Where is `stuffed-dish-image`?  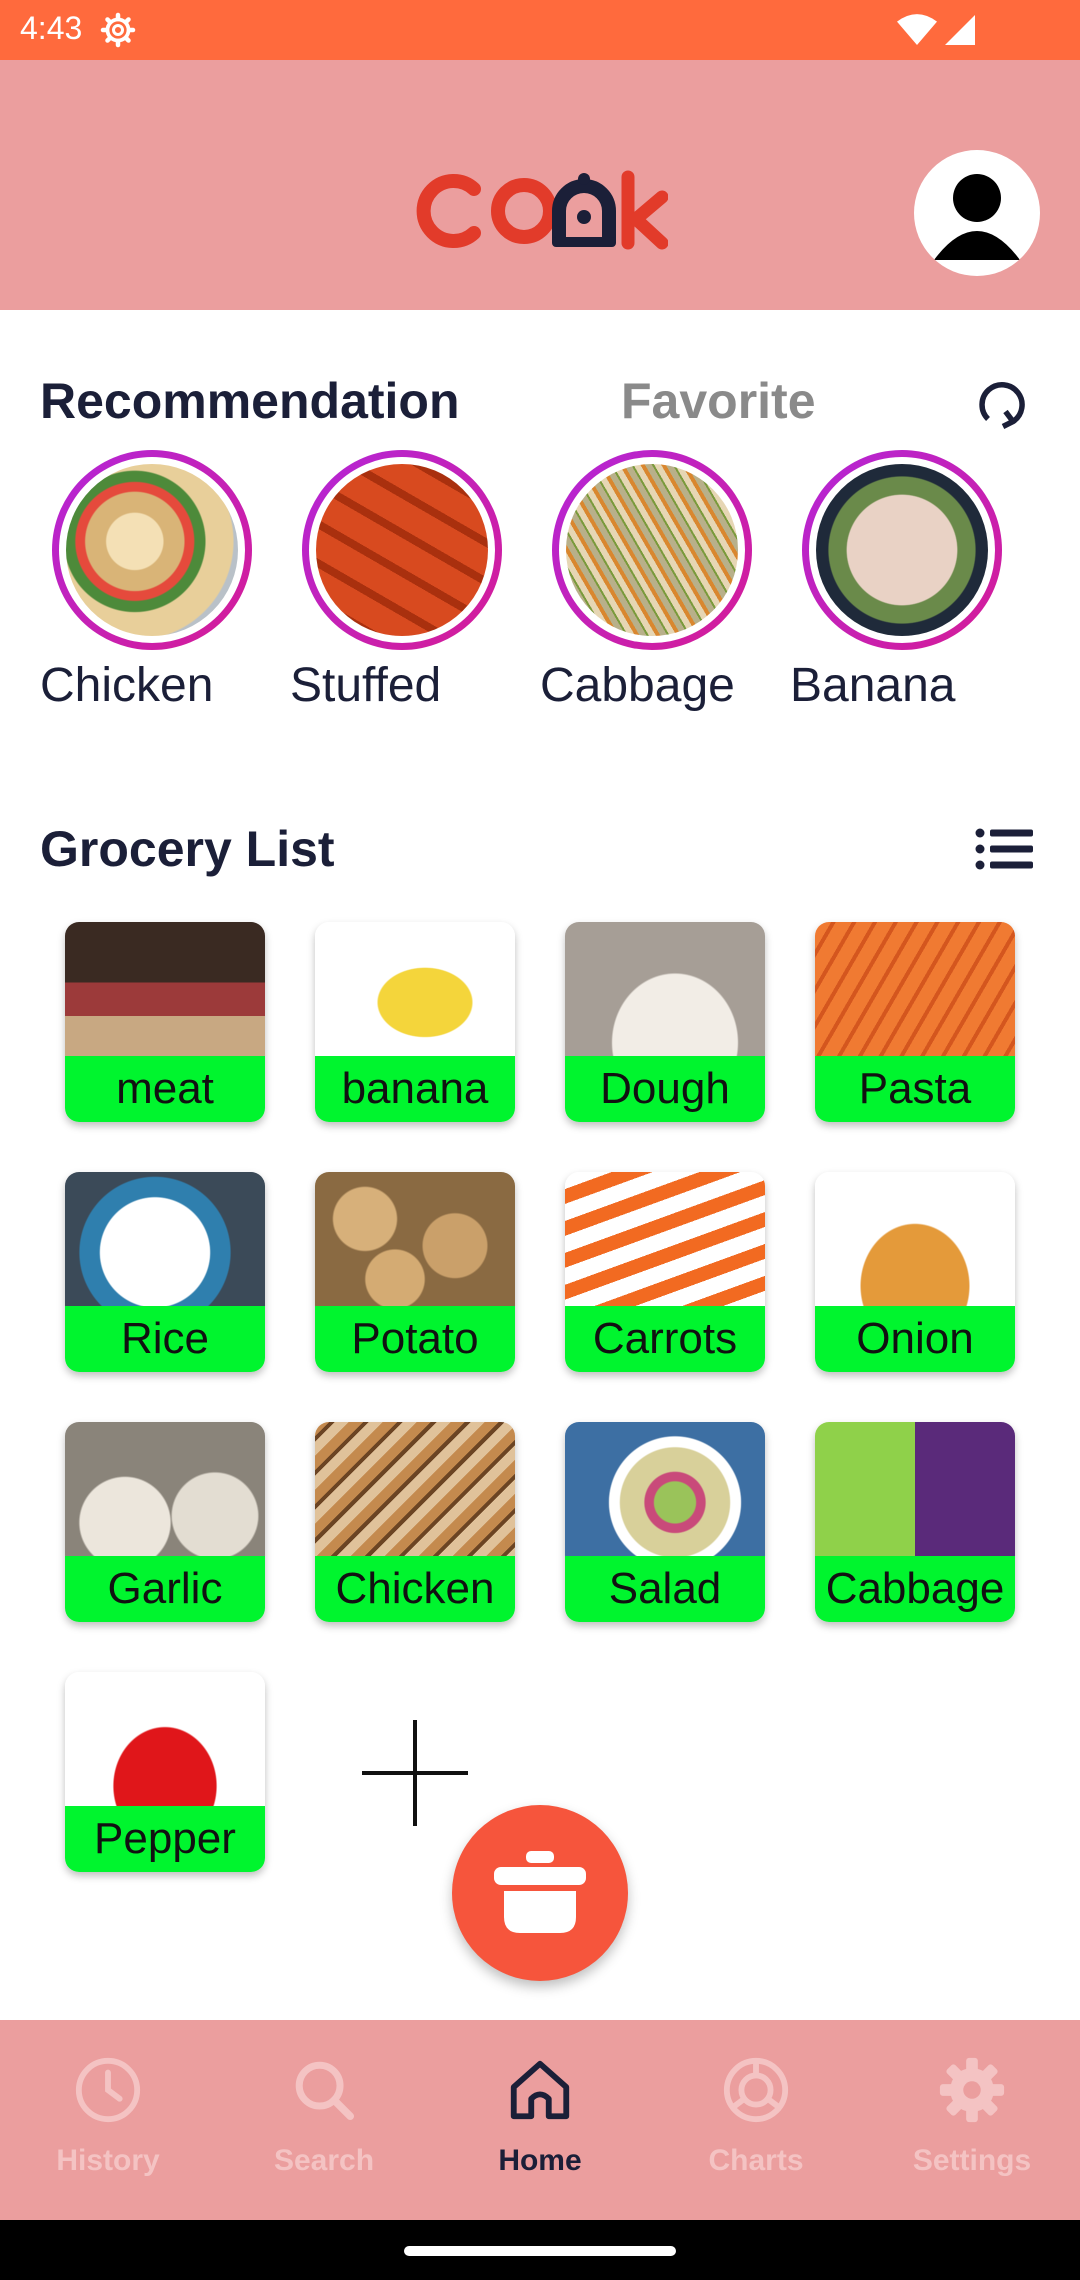
stuffed-dish-image is located at coordinates (402, 550).